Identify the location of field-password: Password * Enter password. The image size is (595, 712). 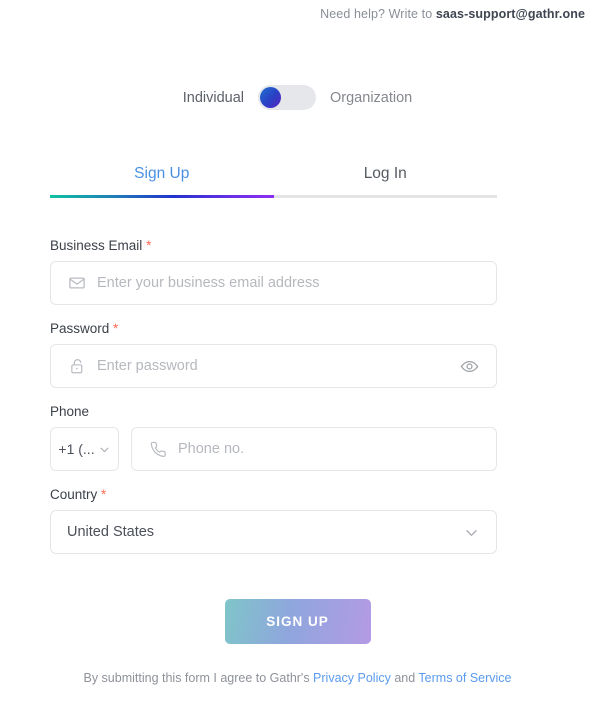
(273, 354).